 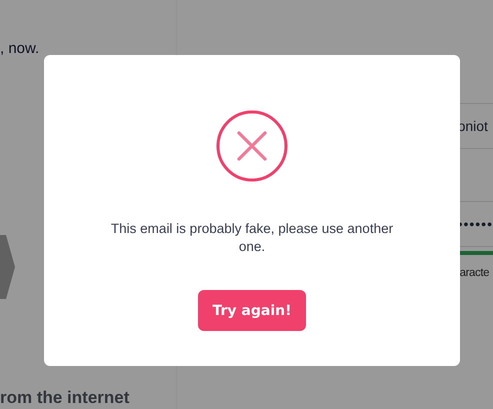 I want to click on error-icon, so click(x=252, y=146).